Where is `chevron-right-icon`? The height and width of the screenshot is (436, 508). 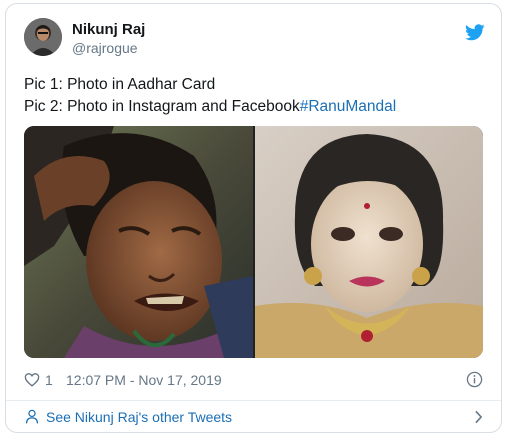
chevron-right-icon is located at coordinates (478, 417).